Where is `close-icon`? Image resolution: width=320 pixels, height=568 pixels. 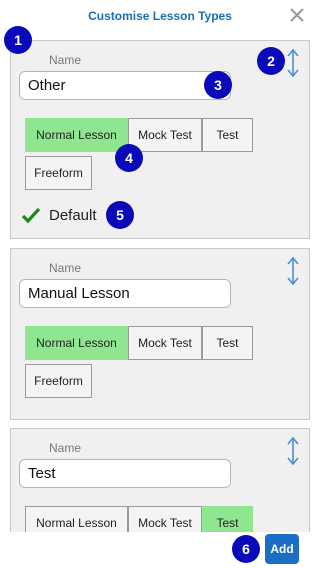 close-icon is located at coordinates (297, 15).